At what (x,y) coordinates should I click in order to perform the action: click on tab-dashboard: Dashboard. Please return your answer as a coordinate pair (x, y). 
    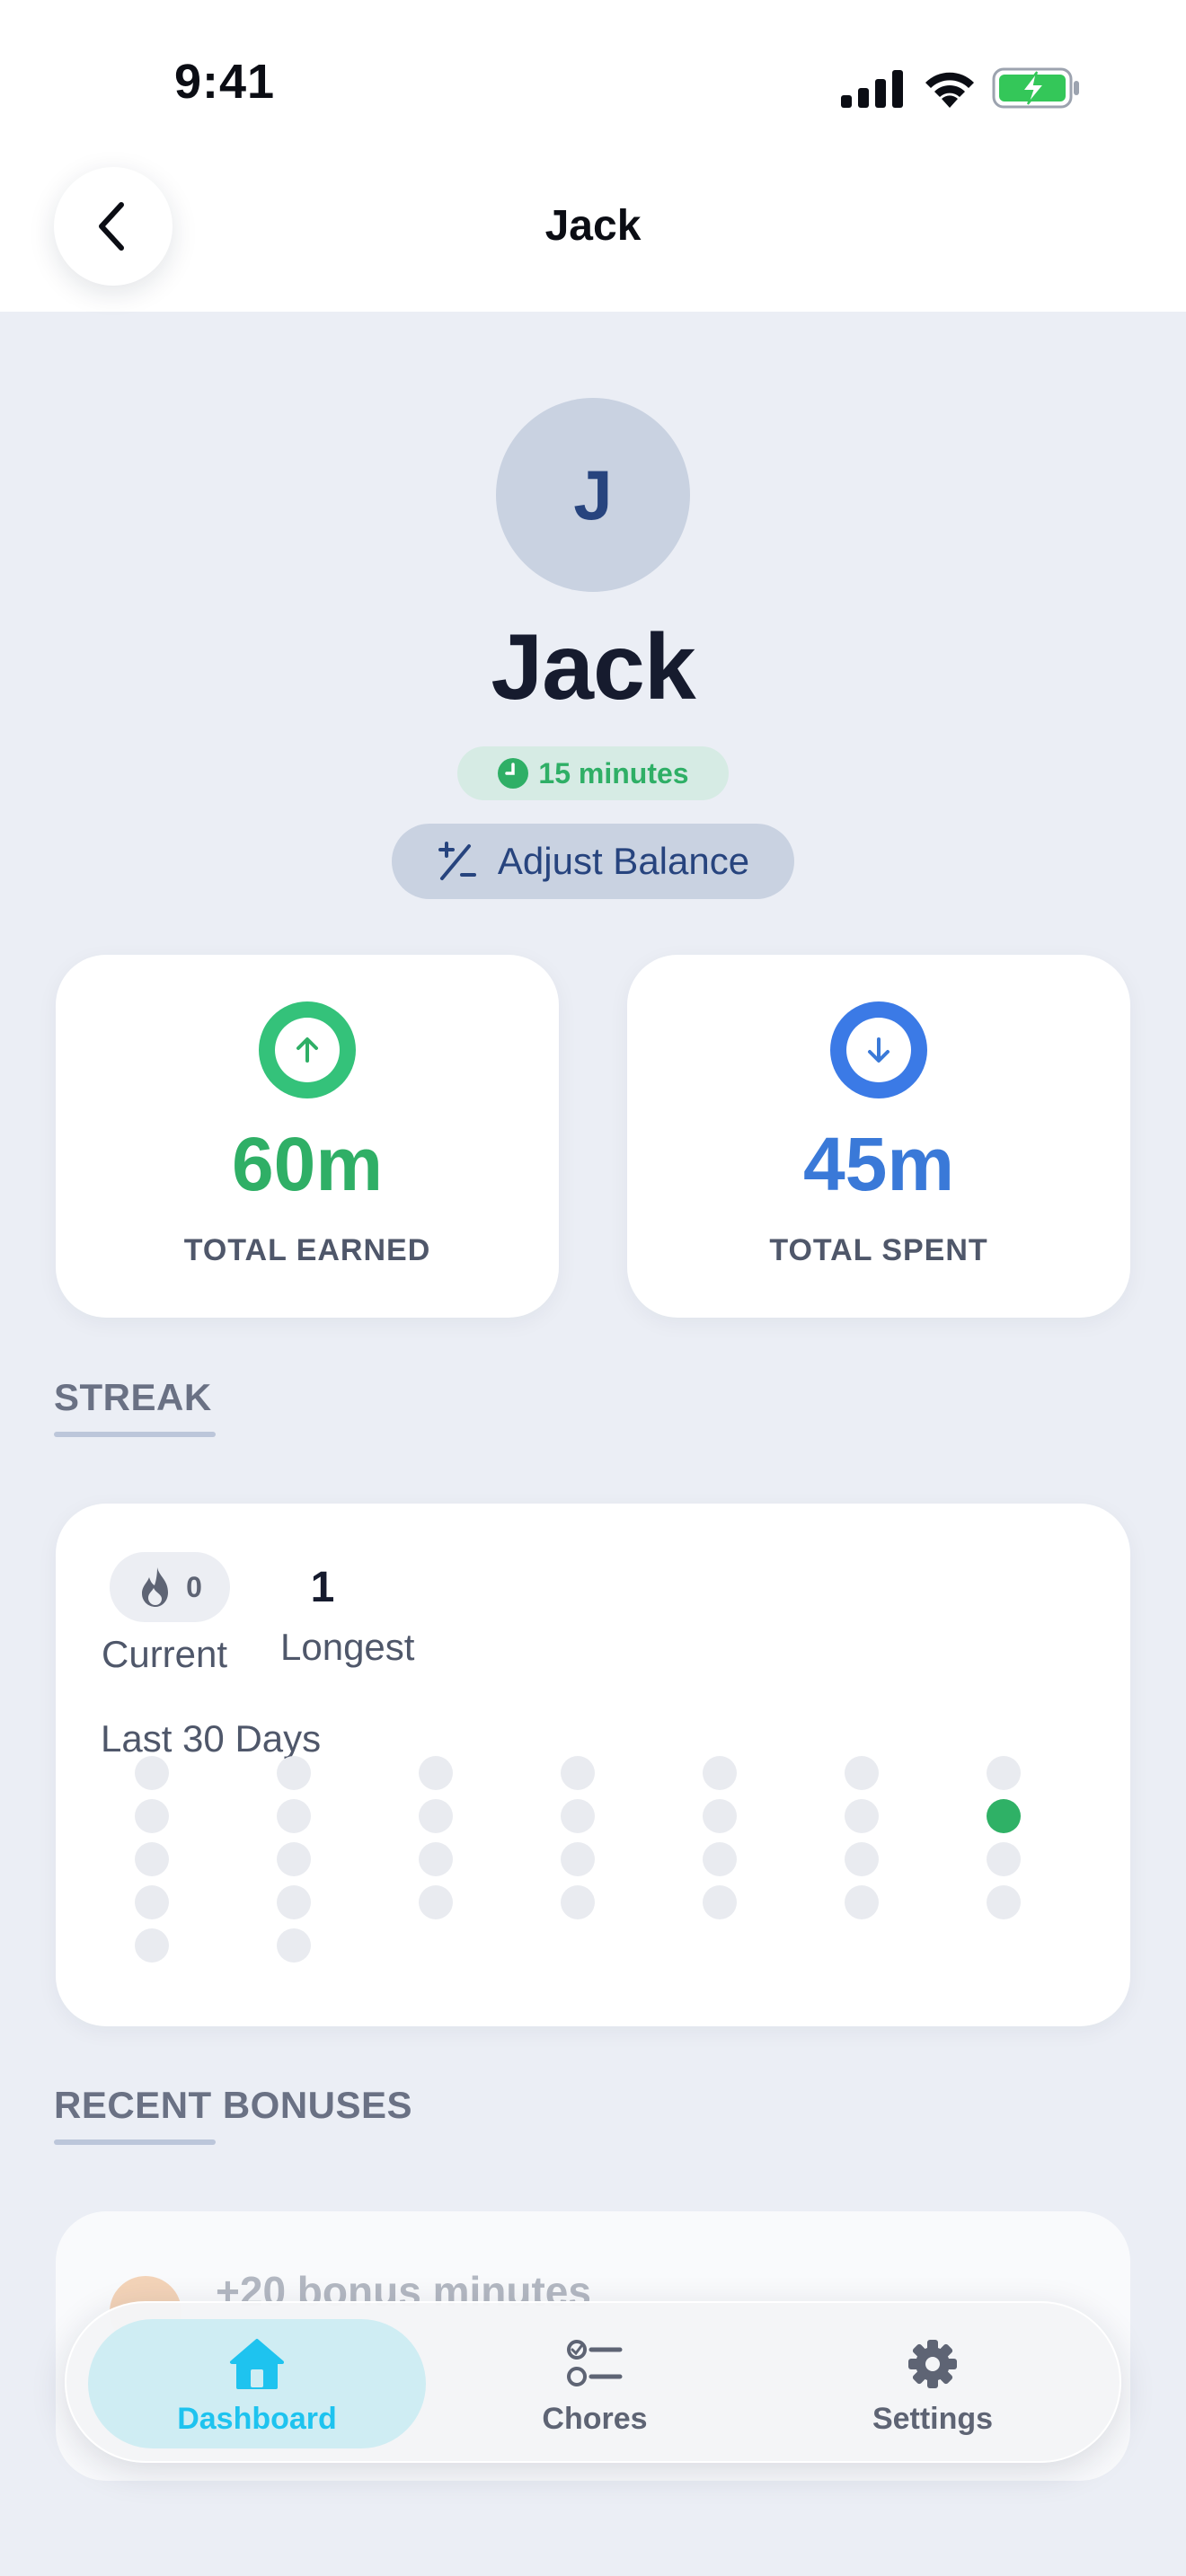
    Looking at the image, I should click on (257, 2383).